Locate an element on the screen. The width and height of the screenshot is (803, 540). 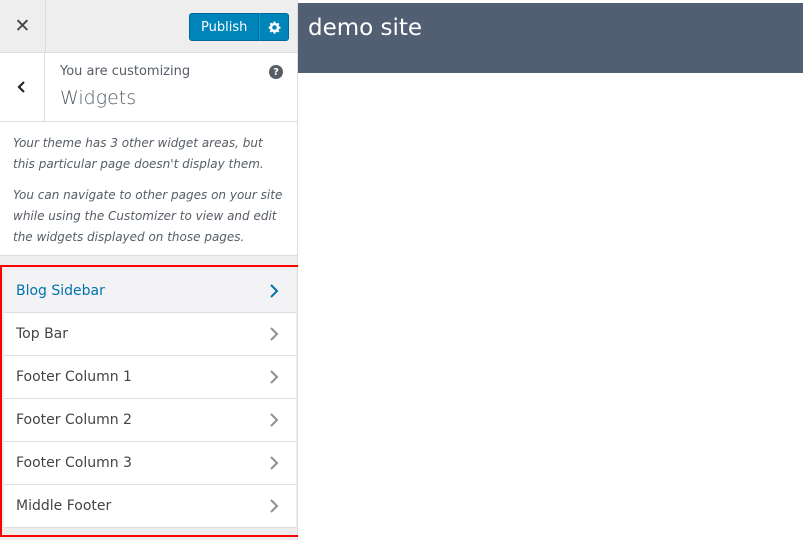
help-icon: ? is located at coordinates (276, 72).